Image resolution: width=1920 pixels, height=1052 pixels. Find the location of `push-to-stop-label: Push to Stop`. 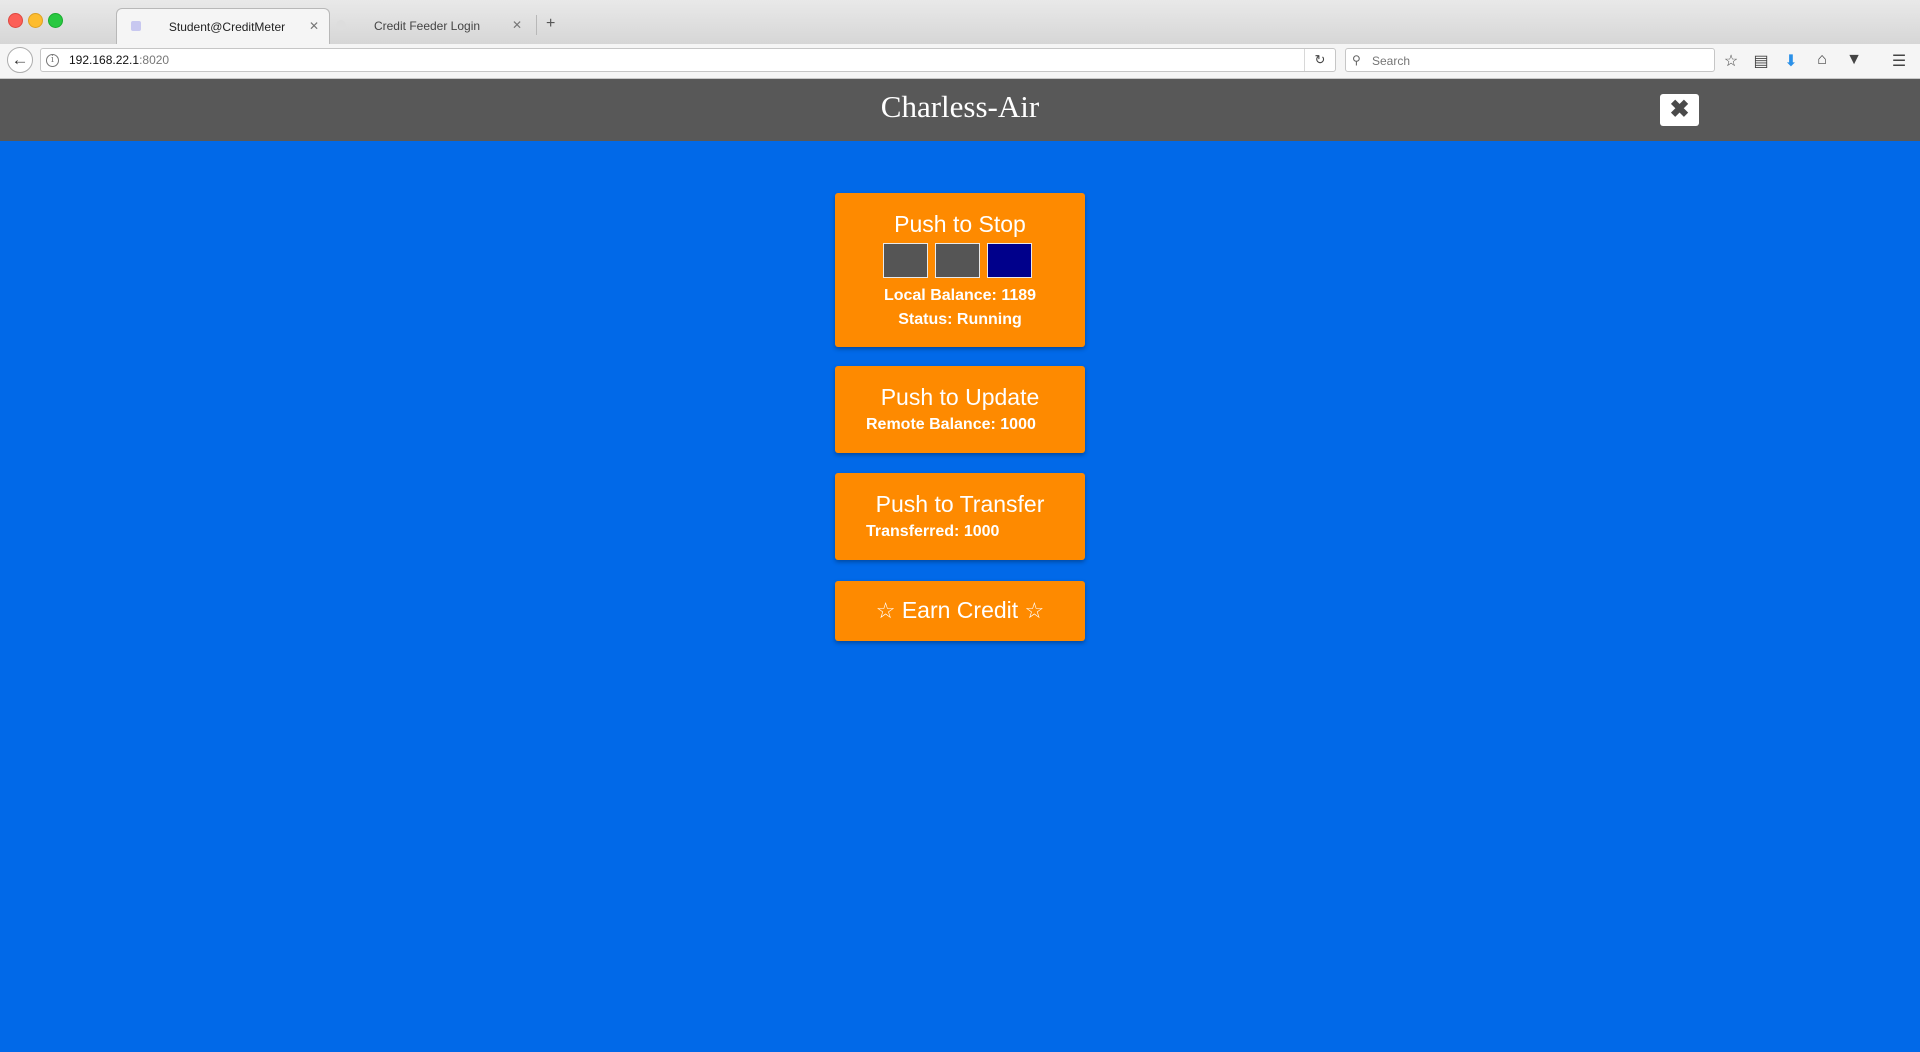

push-to-stop-label: Push to Stop is located at coordinates (960, 224).